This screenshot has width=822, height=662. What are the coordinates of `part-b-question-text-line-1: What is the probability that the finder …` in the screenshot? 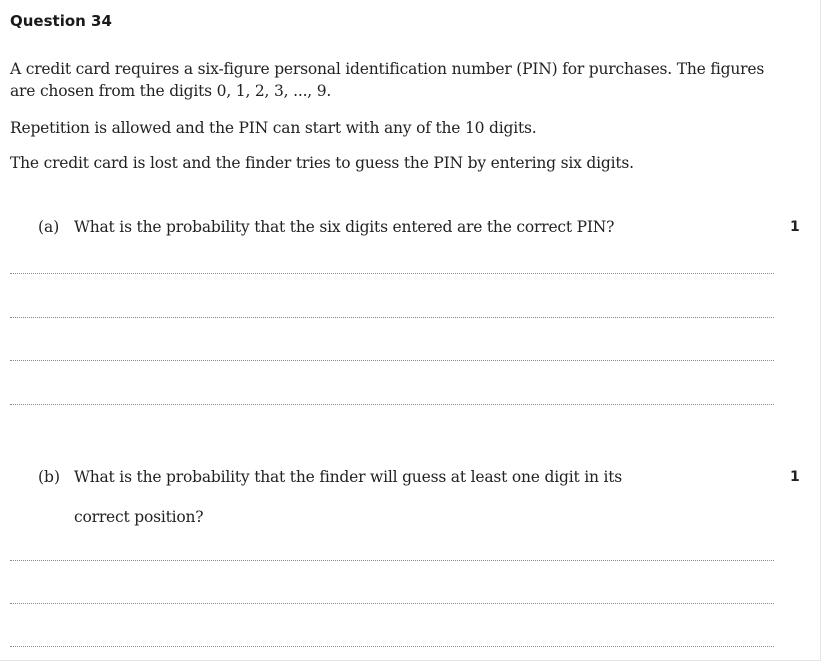 It's located at (348, 477).